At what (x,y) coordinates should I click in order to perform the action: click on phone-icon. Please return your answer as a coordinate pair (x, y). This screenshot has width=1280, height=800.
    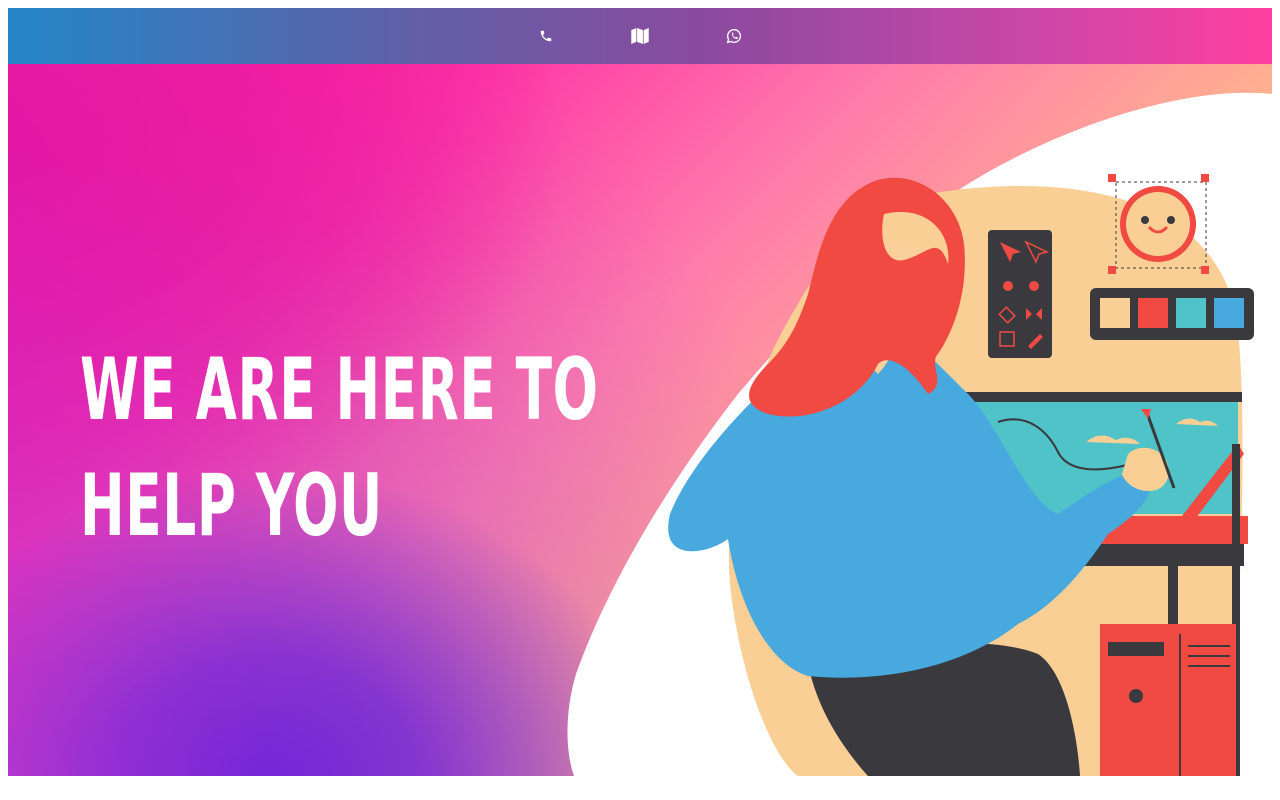
    Looking at the image, I should click on (546, 36).